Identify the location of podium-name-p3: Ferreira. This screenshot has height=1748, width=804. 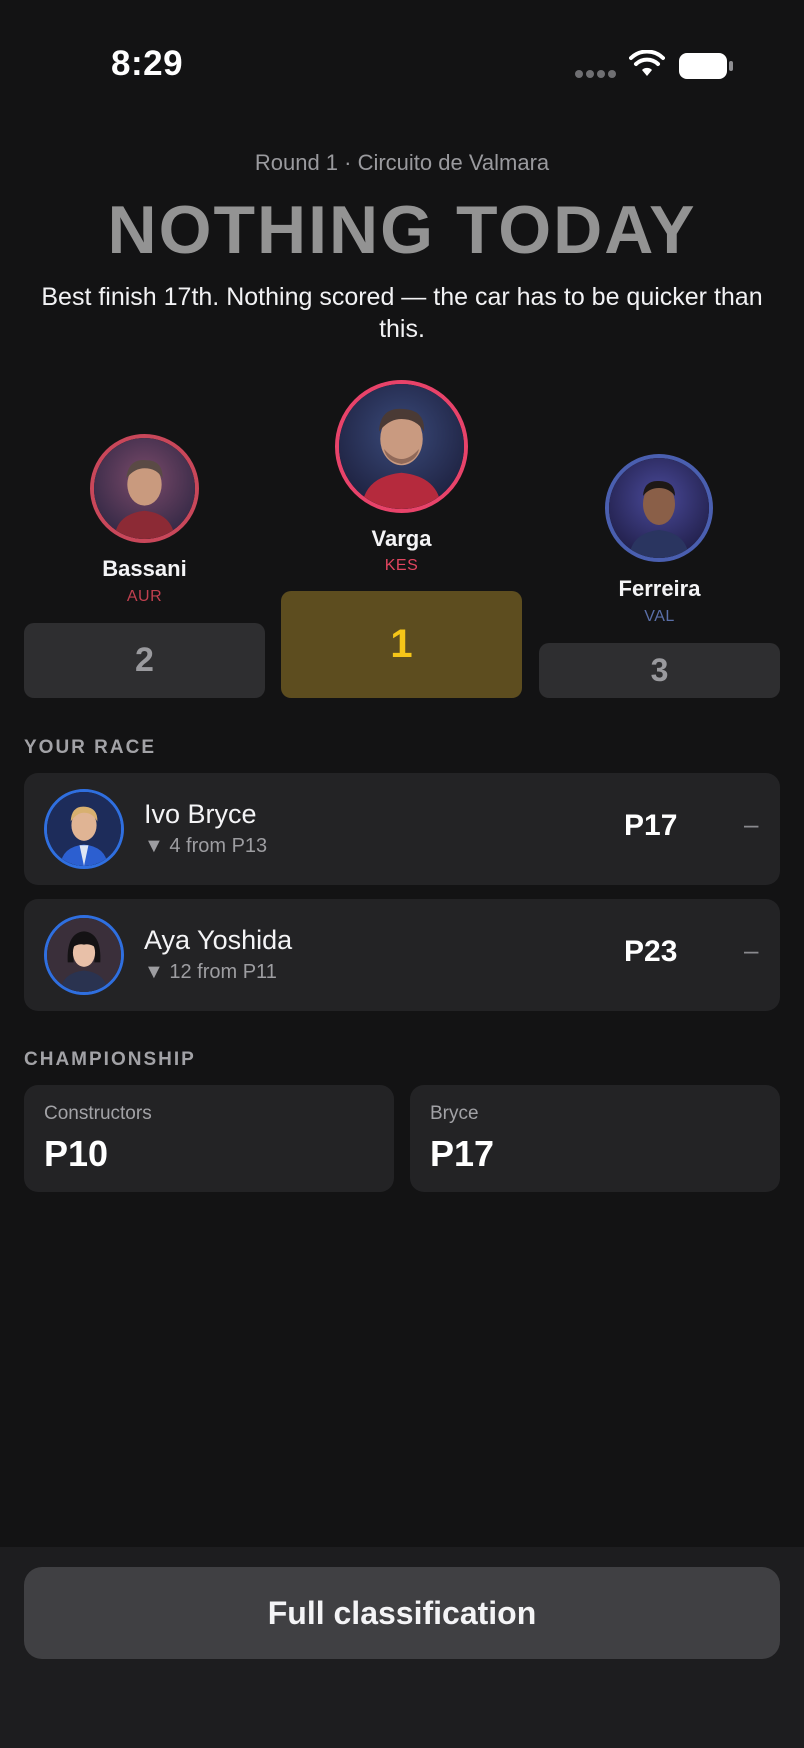
(659, 588).